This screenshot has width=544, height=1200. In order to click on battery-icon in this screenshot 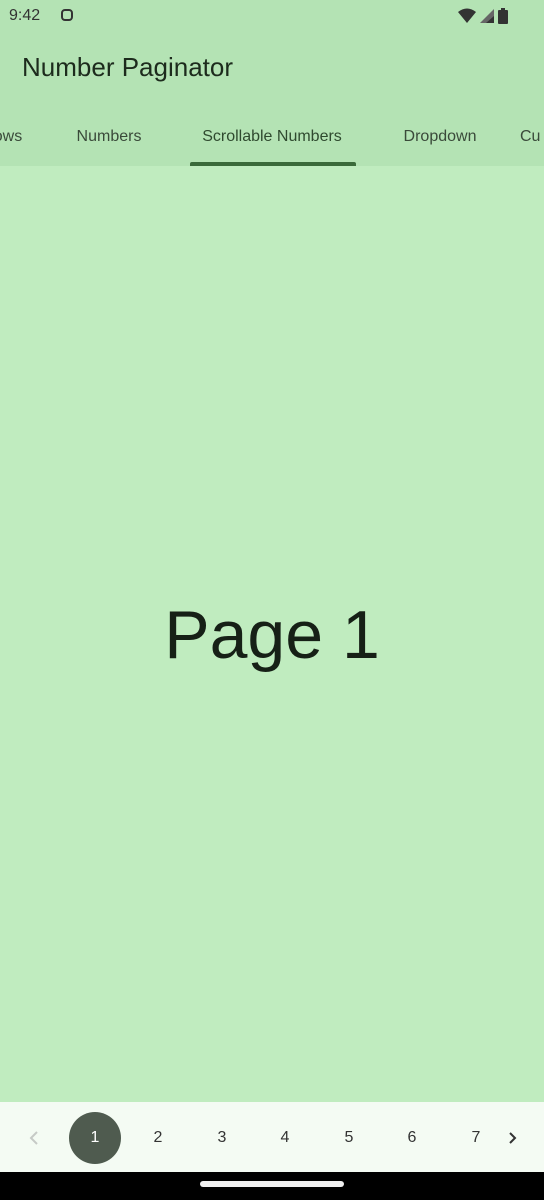, I will do `click(503, 16)`.